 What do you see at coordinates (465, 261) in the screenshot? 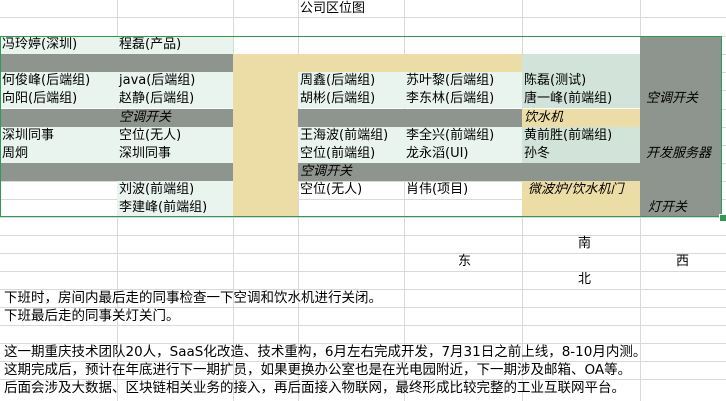
I see `compass-east: 东` at bounding box center [465, 261].